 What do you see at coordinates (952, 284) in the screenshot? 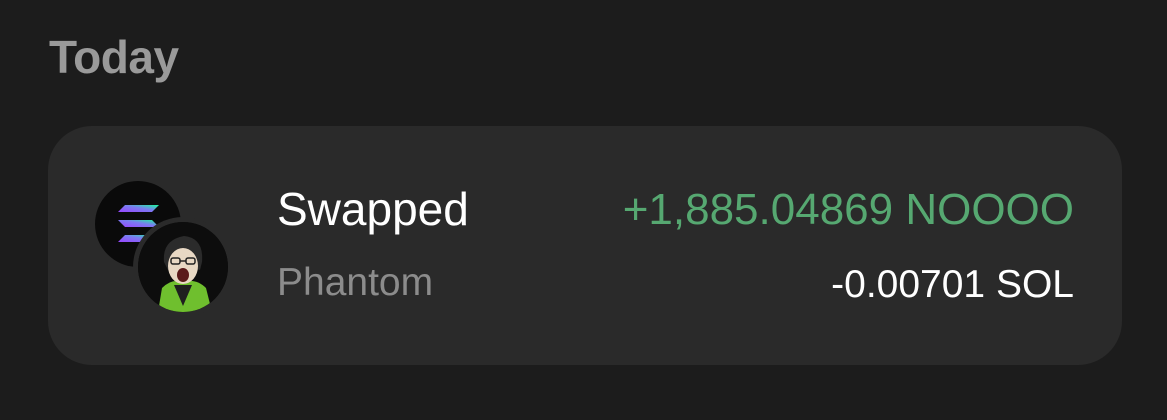
I see `amount-sent: -0.00701 SOL` at bounding box center [952, 284].